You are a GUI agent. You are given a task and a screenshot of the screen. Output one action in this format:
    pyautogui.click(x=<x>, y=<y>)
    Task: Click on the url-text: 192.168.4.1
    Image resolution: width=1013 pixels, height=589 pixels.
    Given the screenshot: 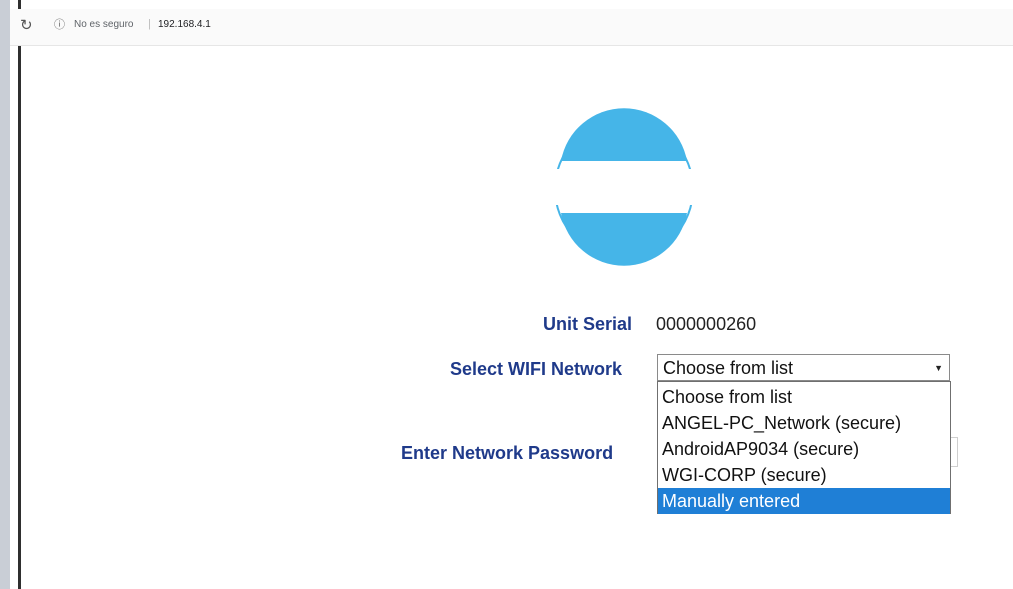 What is the action you would take?
    pyautogui.click(x=184, y=25)
    